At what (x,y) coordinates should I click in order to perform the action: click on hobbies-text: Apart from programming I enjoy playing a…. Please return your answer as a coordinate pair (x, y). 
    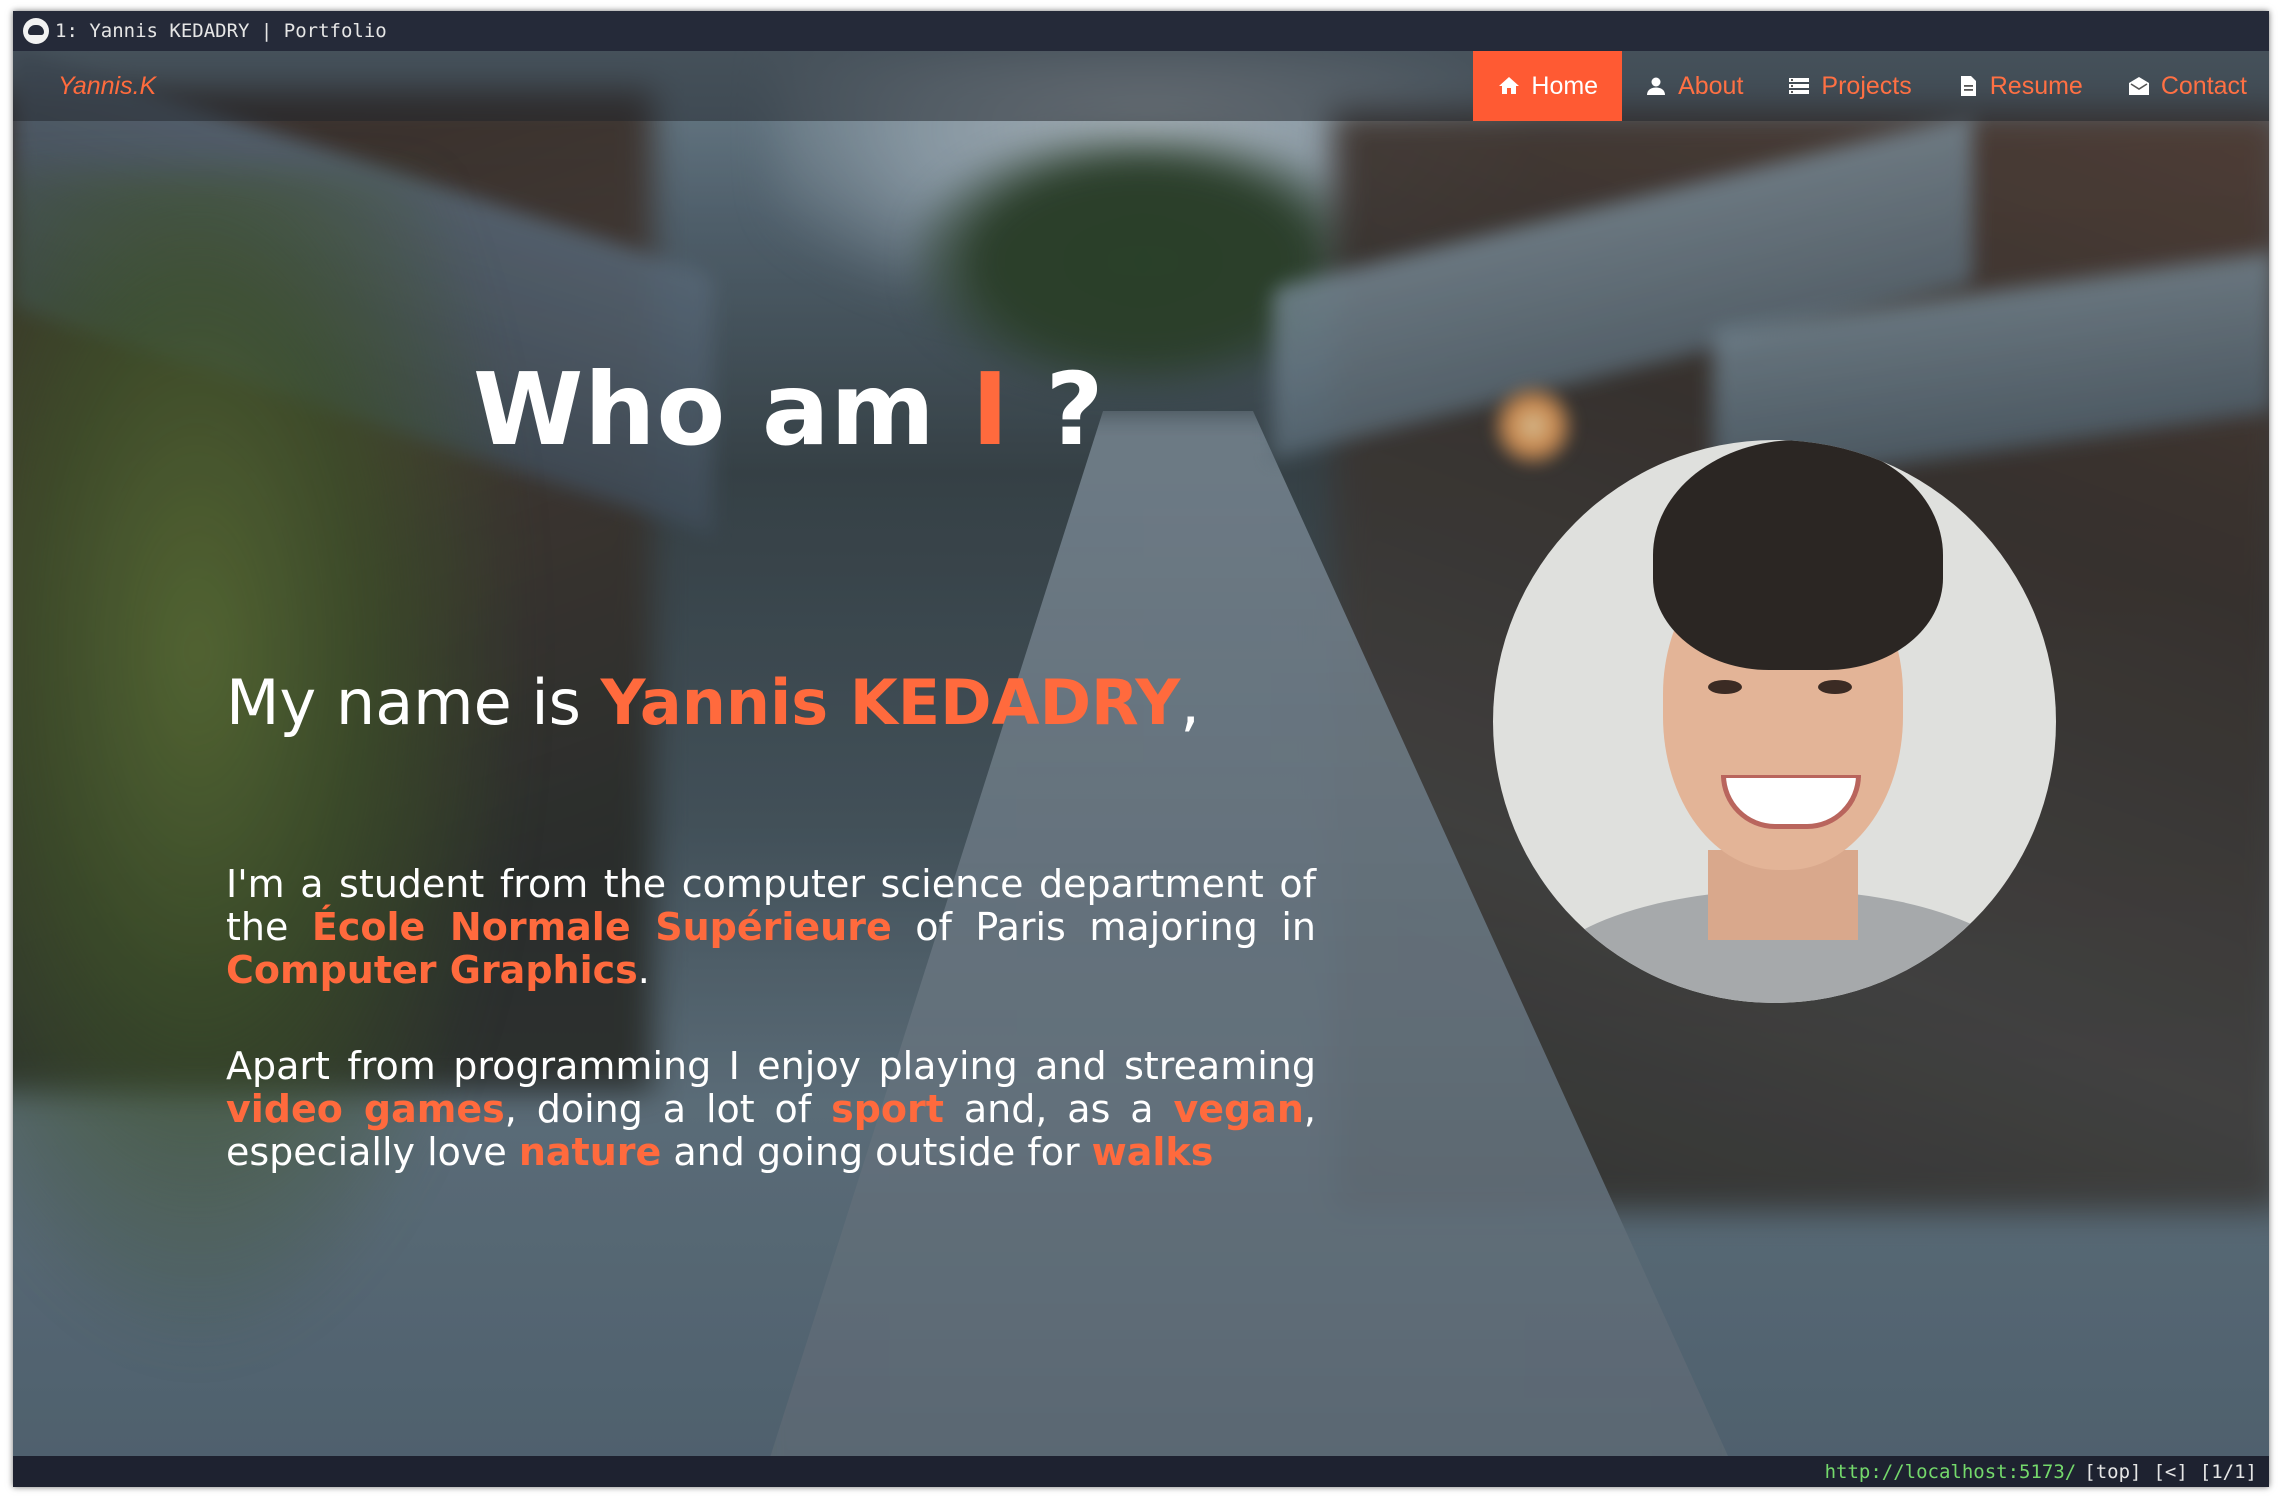
    Looking at the image, I should click on (771, 1066).